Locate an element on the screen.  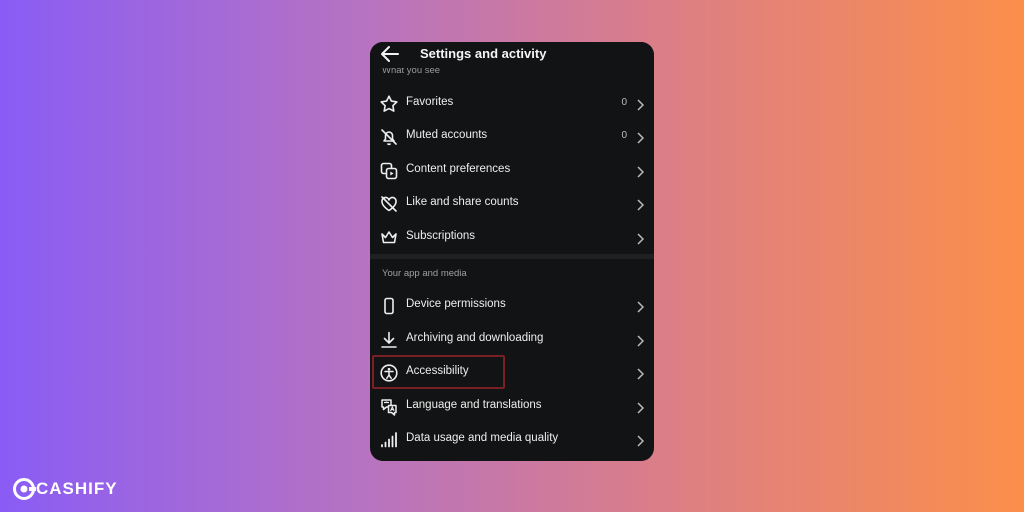
menu-item-label: Data usage and media quality is located at coordinates (482, 438).